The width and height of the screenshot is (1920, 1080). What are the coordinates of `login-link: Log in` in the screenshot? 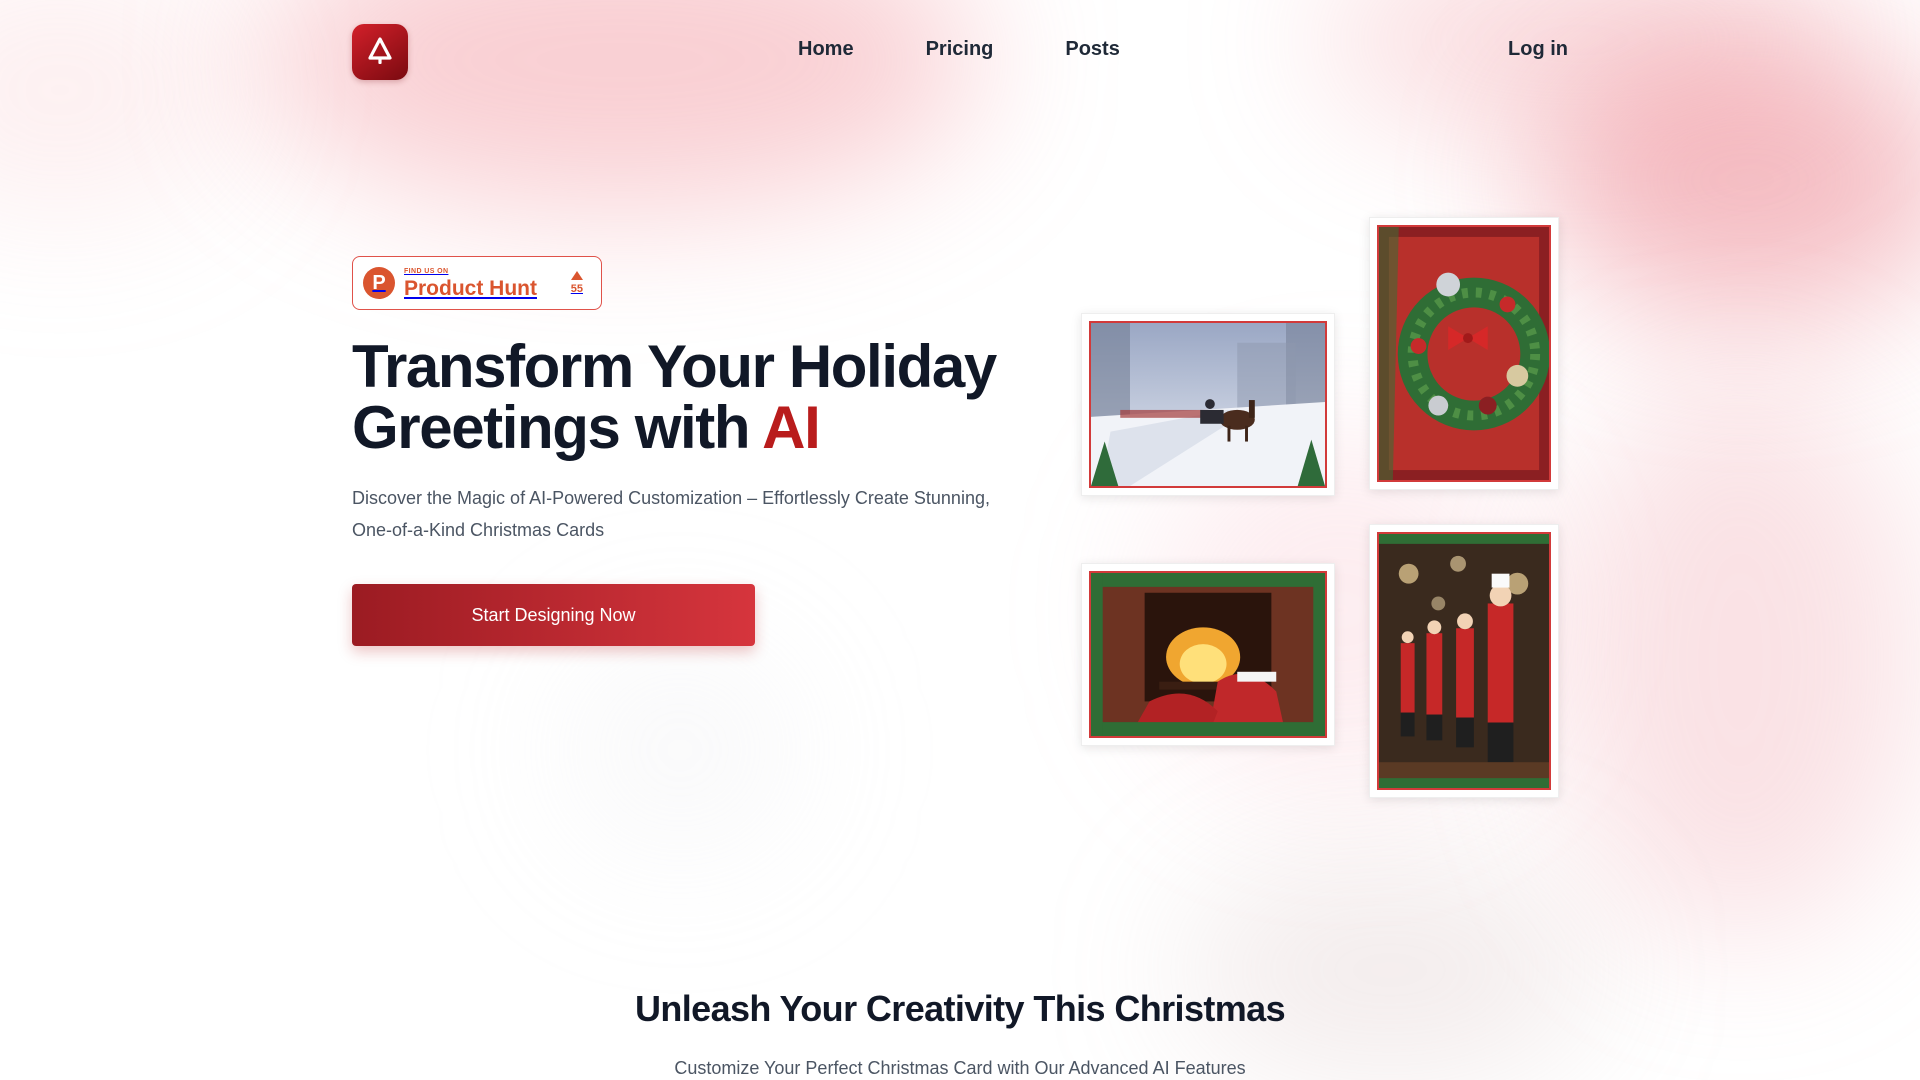 It's located at (1538, 49).